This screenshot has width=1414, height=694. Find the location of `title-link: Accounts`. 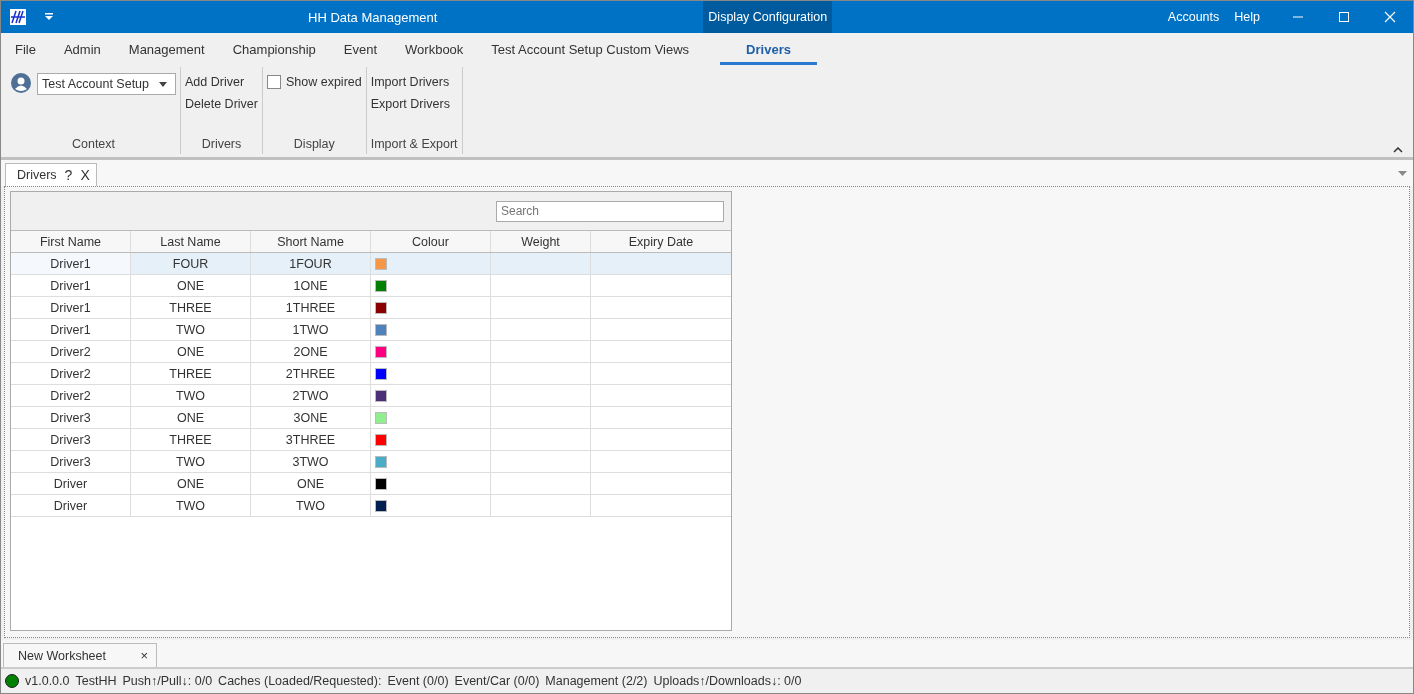

title-link: Accounts is located at coordinates (1193, 17).